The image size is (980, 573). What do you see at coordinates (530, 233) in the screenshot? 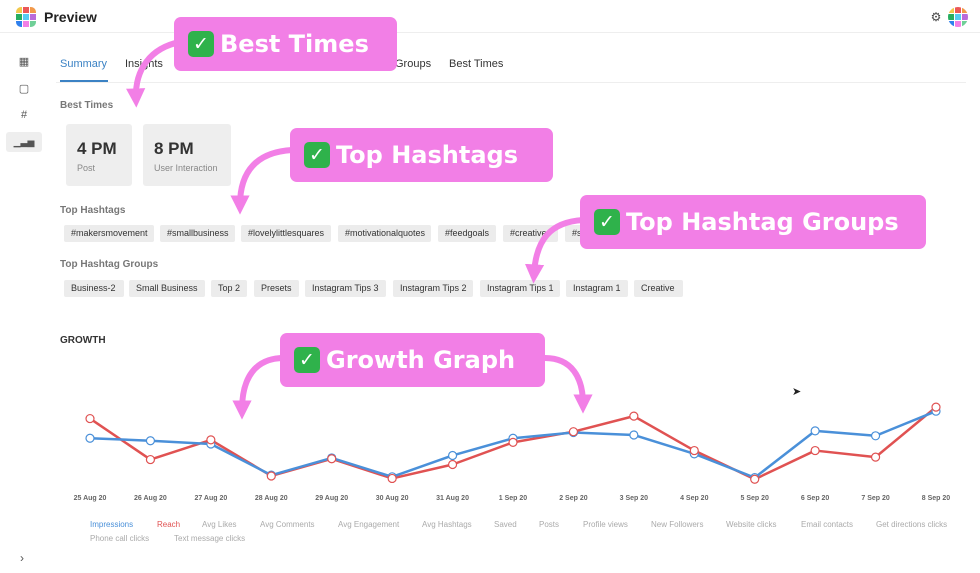
I see `hashtag-chip: #creative` at bounding box center [530, 233].